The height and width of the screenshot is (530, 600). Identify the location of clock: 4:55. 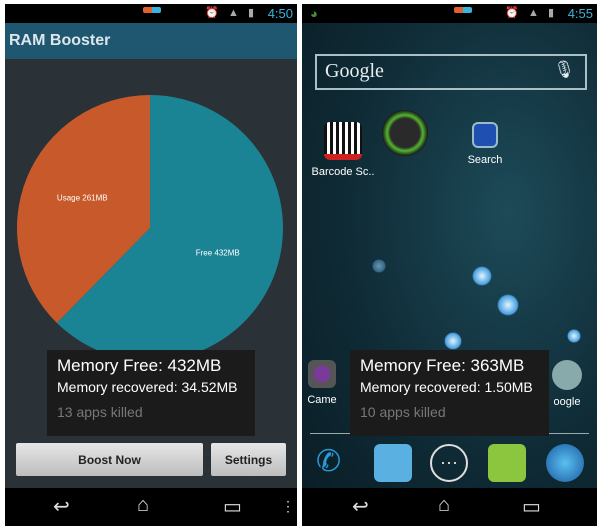
(580, 13).